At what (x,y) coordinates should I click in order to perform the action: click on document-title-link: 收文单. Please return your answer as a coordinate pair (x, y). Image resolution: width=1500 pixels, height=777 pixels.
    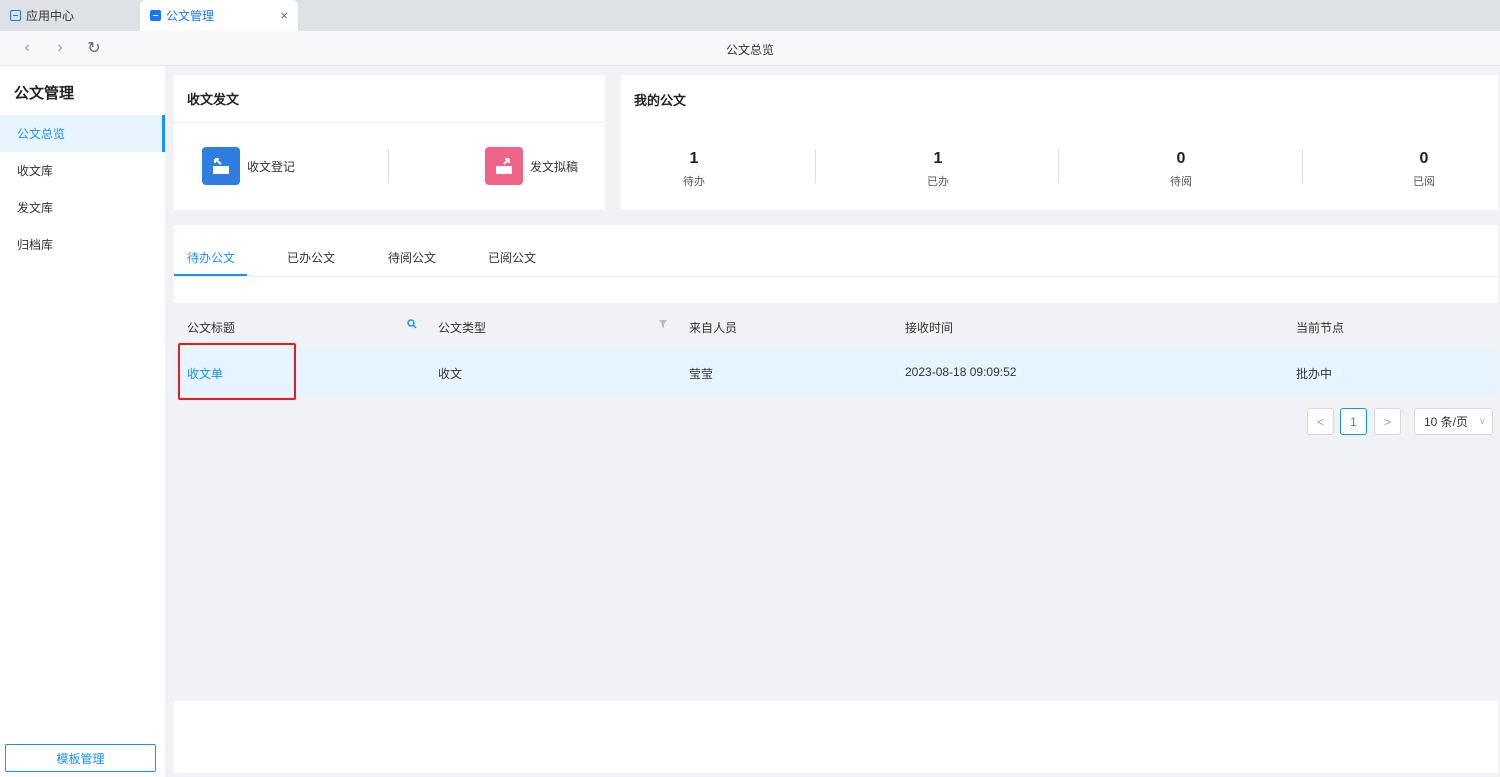
    Looking at the image, I should click on (205, 373).